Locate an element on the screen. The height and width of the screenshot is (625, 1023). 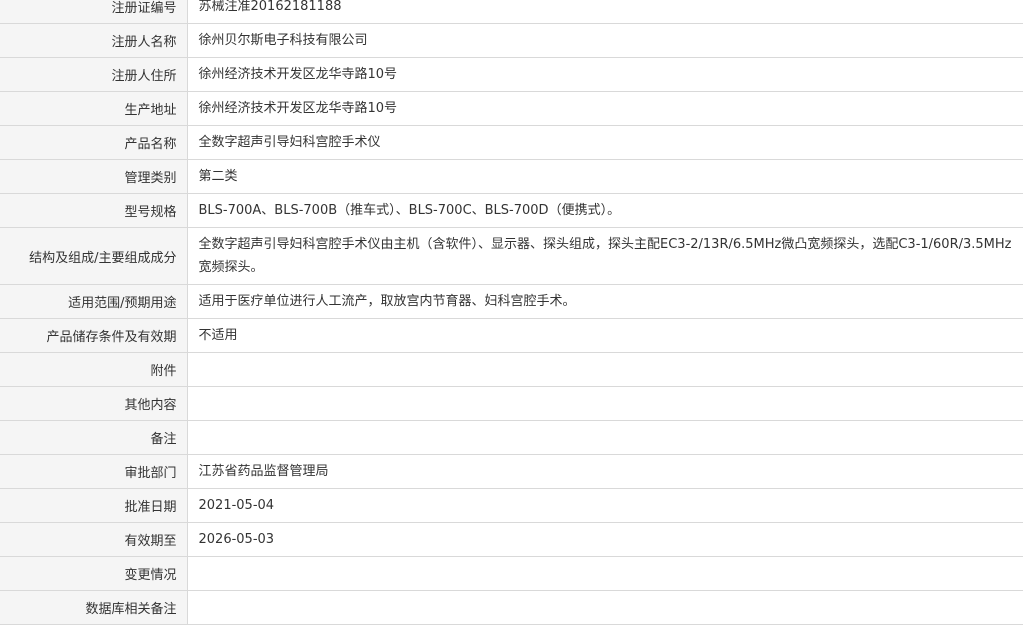
table-row: 适用范围/预期用途 适用于医疗单位进行人工流产，取放宫内节育器、妇科宫腔手术。 is located at coordinates (511, 301).